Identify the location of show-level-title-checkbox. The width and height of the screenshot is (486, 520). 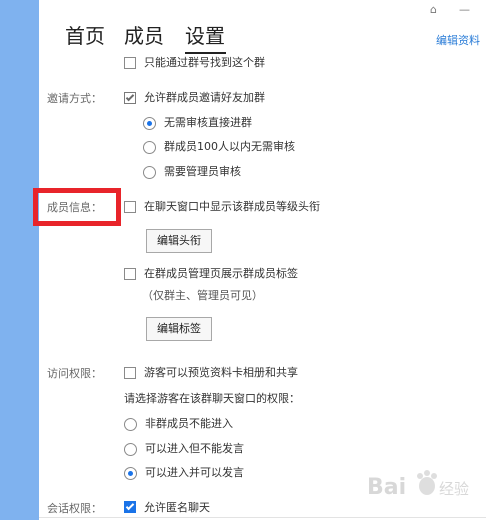
(130, 207).